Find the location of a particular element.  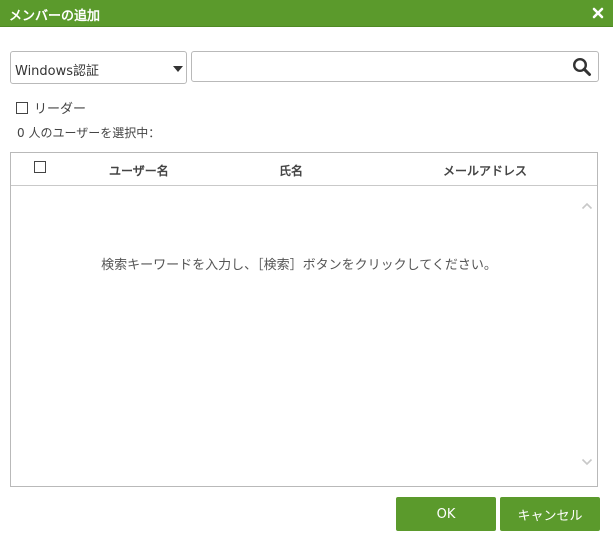

scroll-down-icon is located at coordinates (587, 462).